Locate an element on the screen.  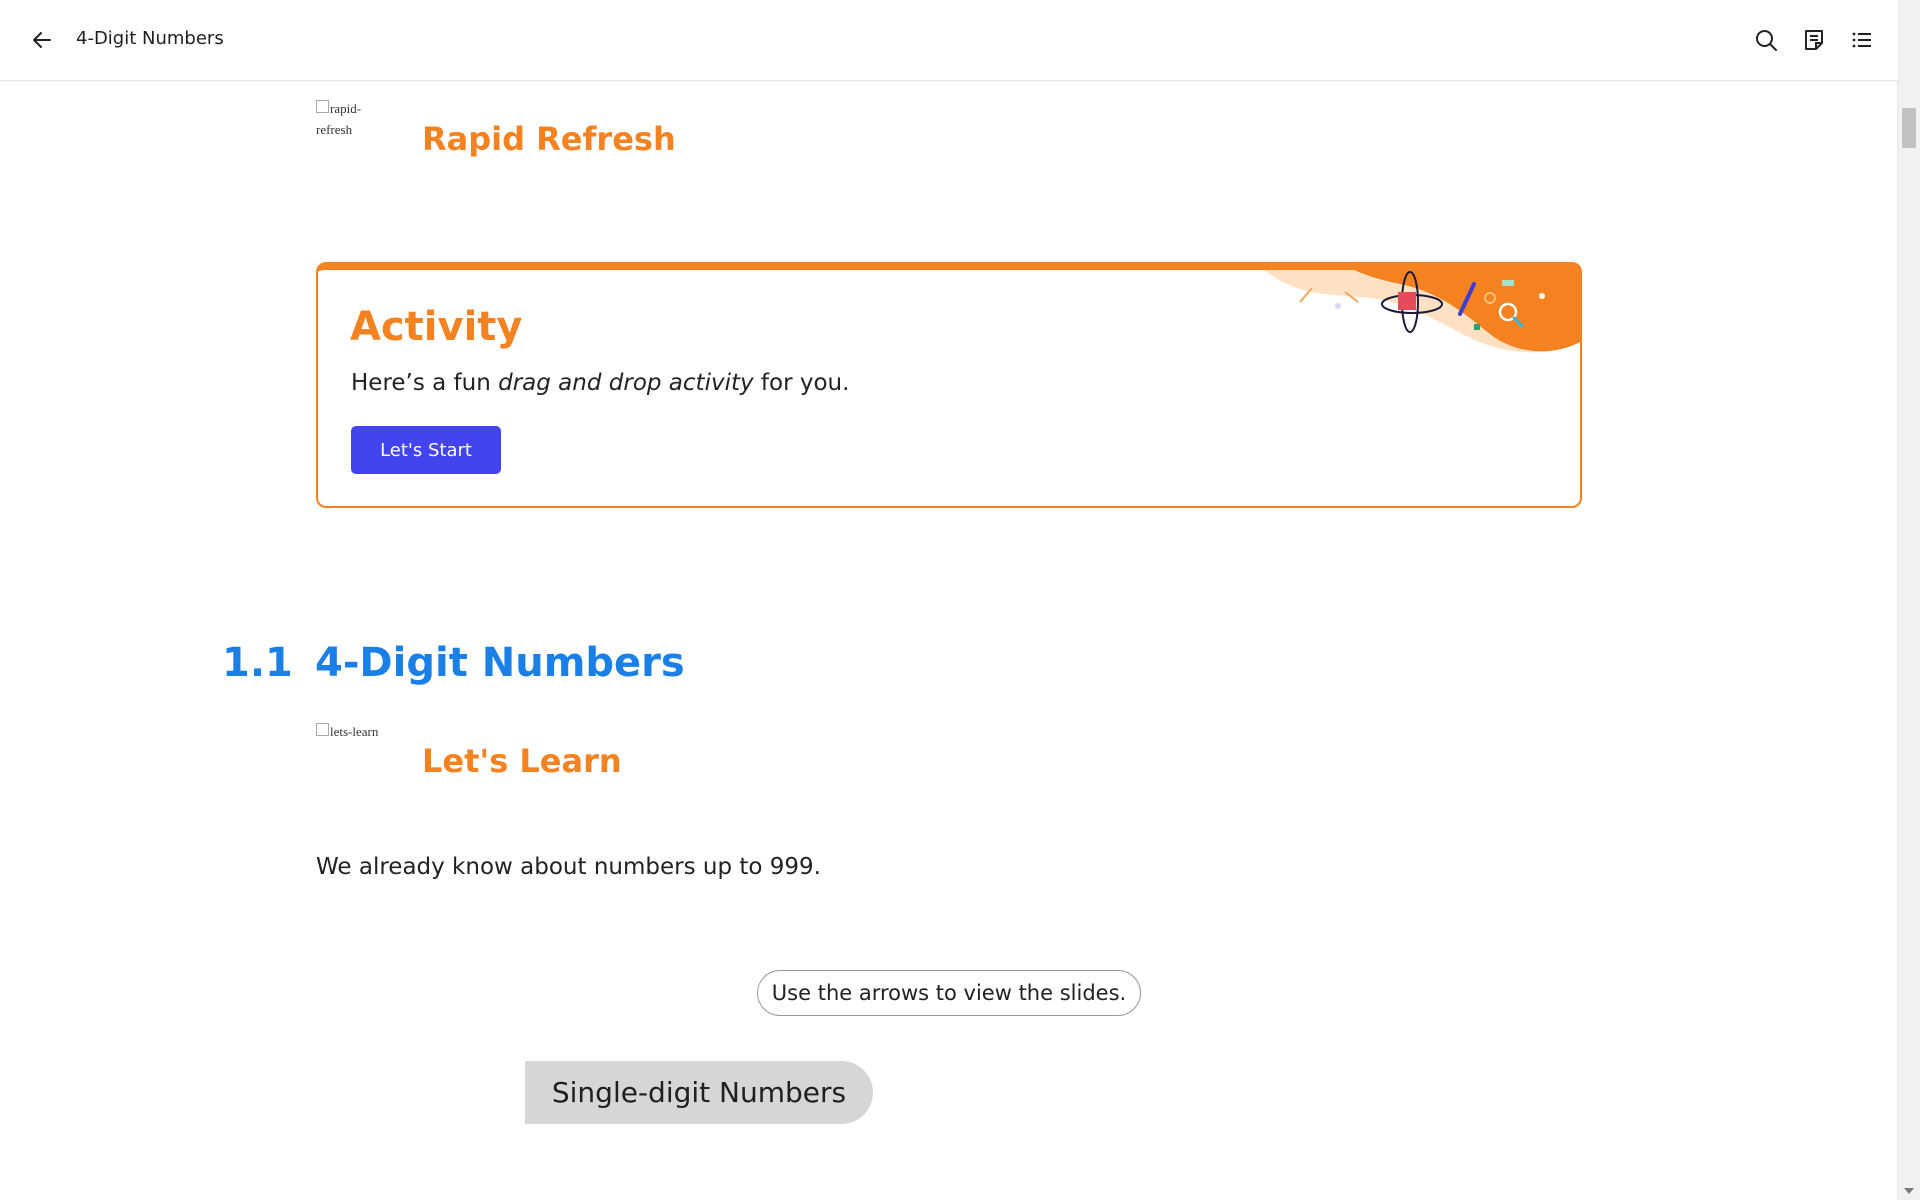
search-icon is located at coordinates (1766, 40).